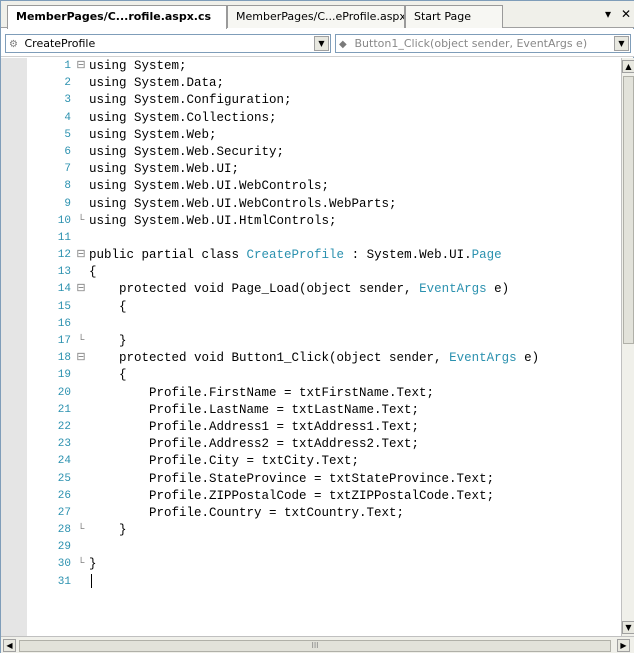  I want to click on code-segment: }, so click(108, 341).